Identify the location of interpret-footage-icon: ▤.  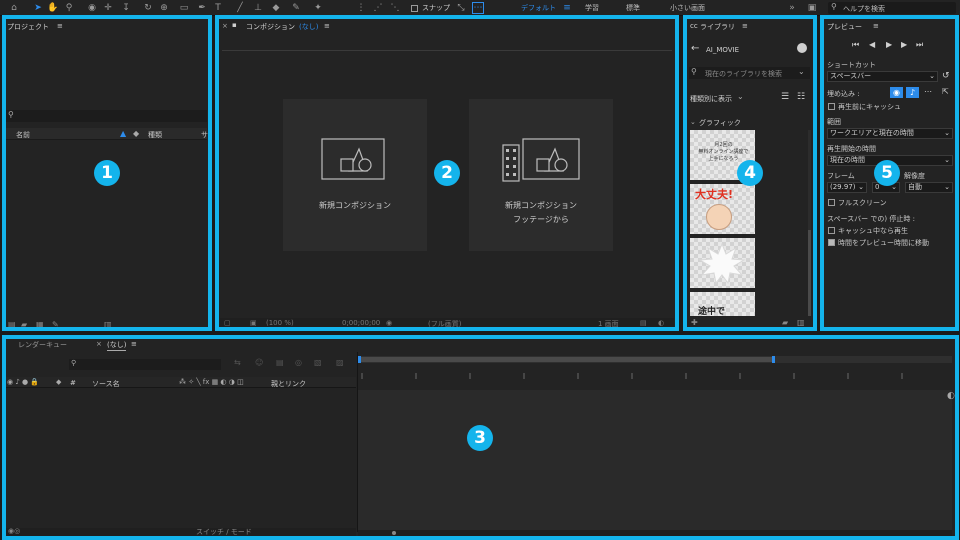
(12, 324).